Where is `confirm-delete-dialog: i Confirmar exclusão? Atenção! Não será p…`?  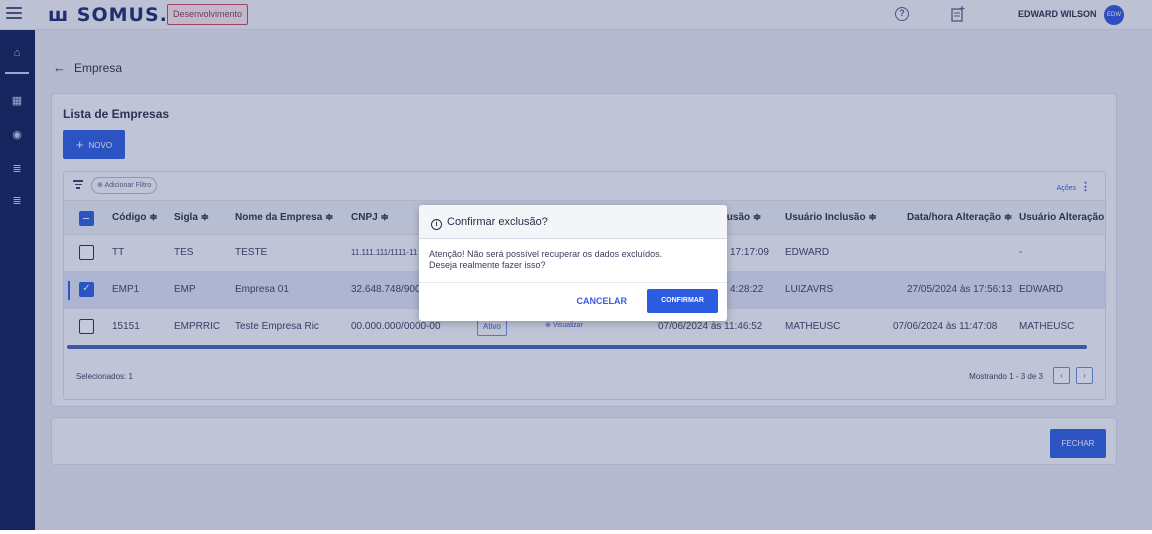
confirm-delete-dialog: i Confirmar exclusão? Atenção! Não será p… is located at coordinates (573, 263).